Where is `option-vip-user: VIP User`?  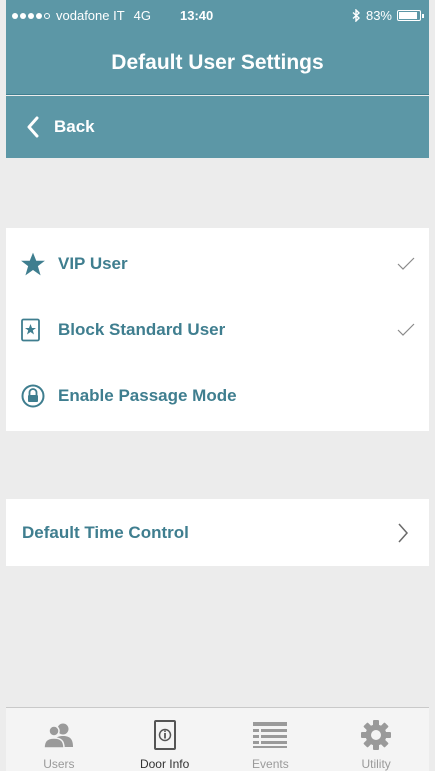 option-vip-user: VIP User is located at coordinates (217, 264).